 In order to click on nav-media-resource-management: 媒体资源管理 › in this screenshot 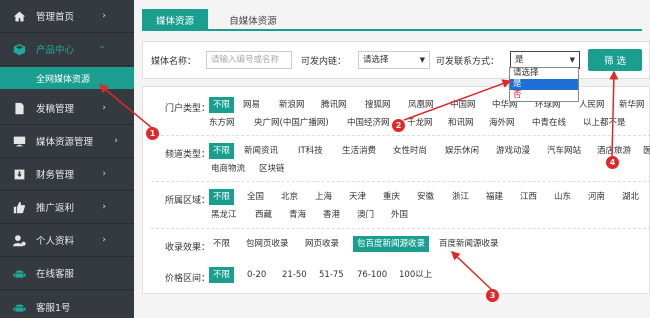, I will do `click(67, 141)`.